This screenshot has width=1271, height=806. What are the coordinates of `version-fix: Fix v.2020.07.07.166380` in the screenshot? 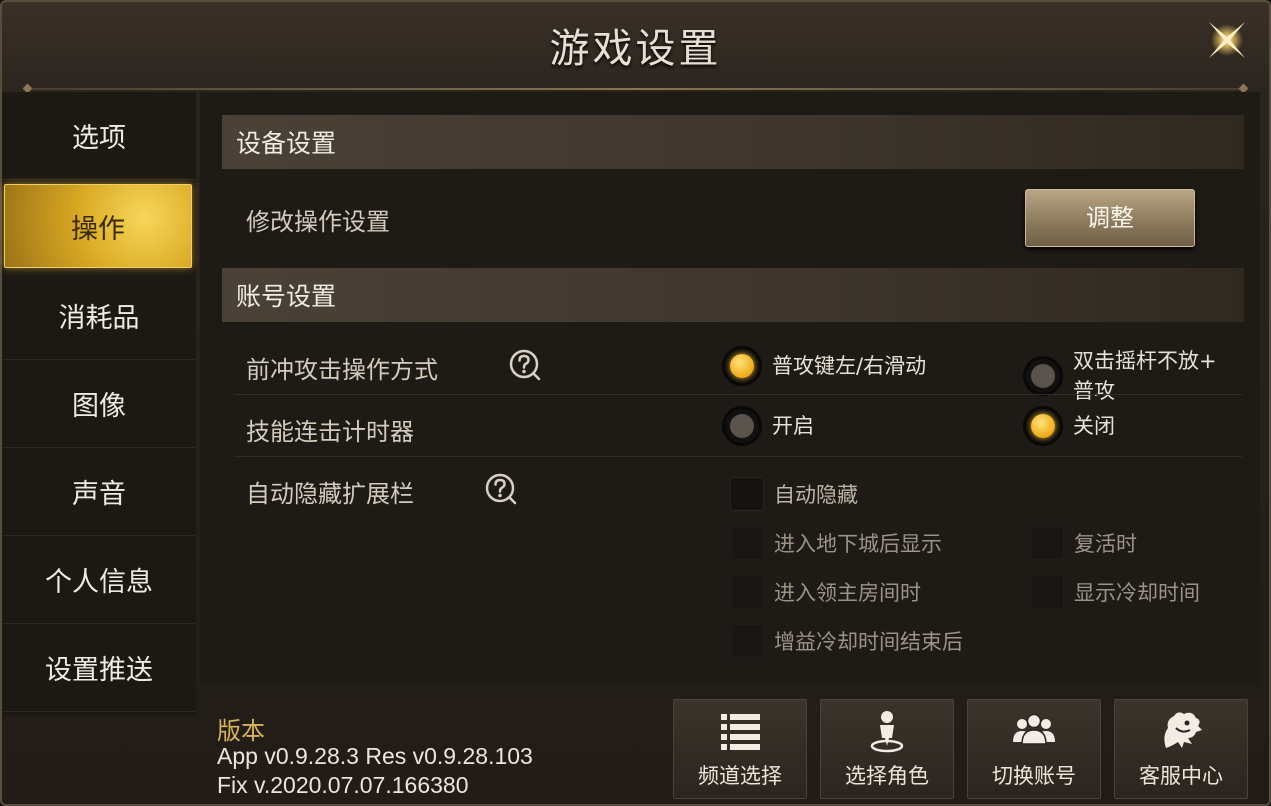 It's located at (343, 785).